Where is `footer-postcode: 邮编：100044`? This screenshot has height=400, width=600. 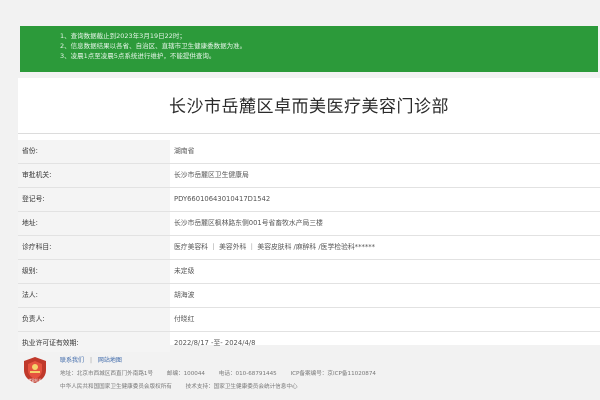
footer-postcode: 邮编：100044 is located at coordinates (185, 374).